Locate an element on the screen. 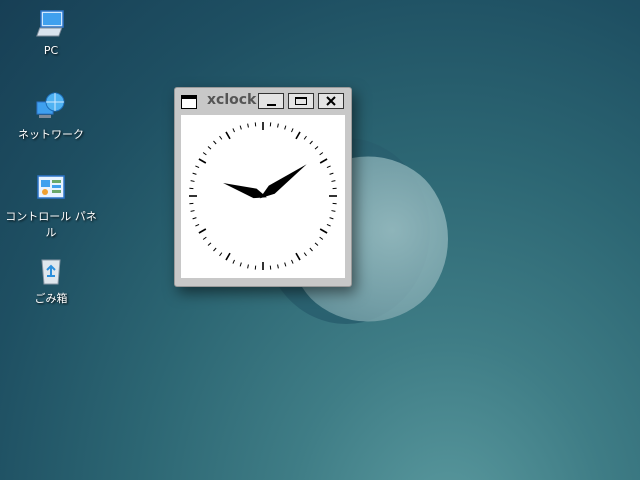  desktop-icon-network: ネットワーク is located at coordinates (51, 116).